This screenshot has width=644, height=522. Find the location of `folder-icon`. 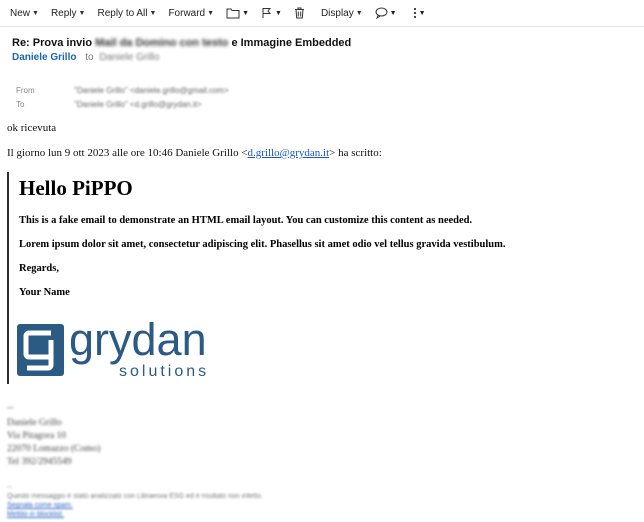

folder-icon is located at coordinates (233, 13).